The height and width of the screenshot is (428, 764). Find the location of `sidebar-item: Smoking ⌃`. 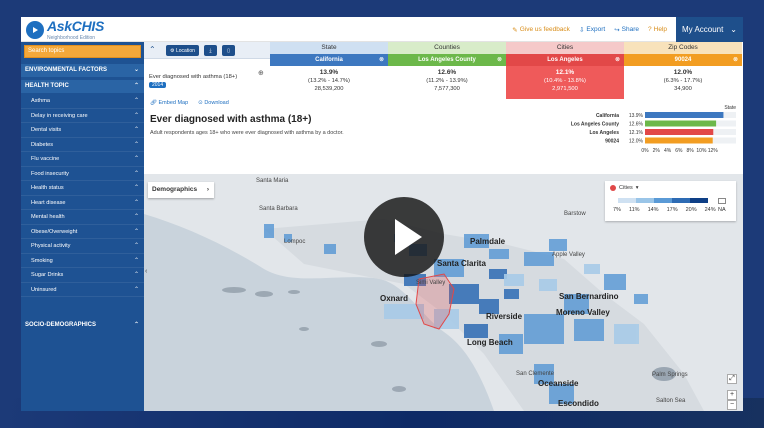

sidebar-item: Smoking ⌃ is located at coordinates (82, 261).